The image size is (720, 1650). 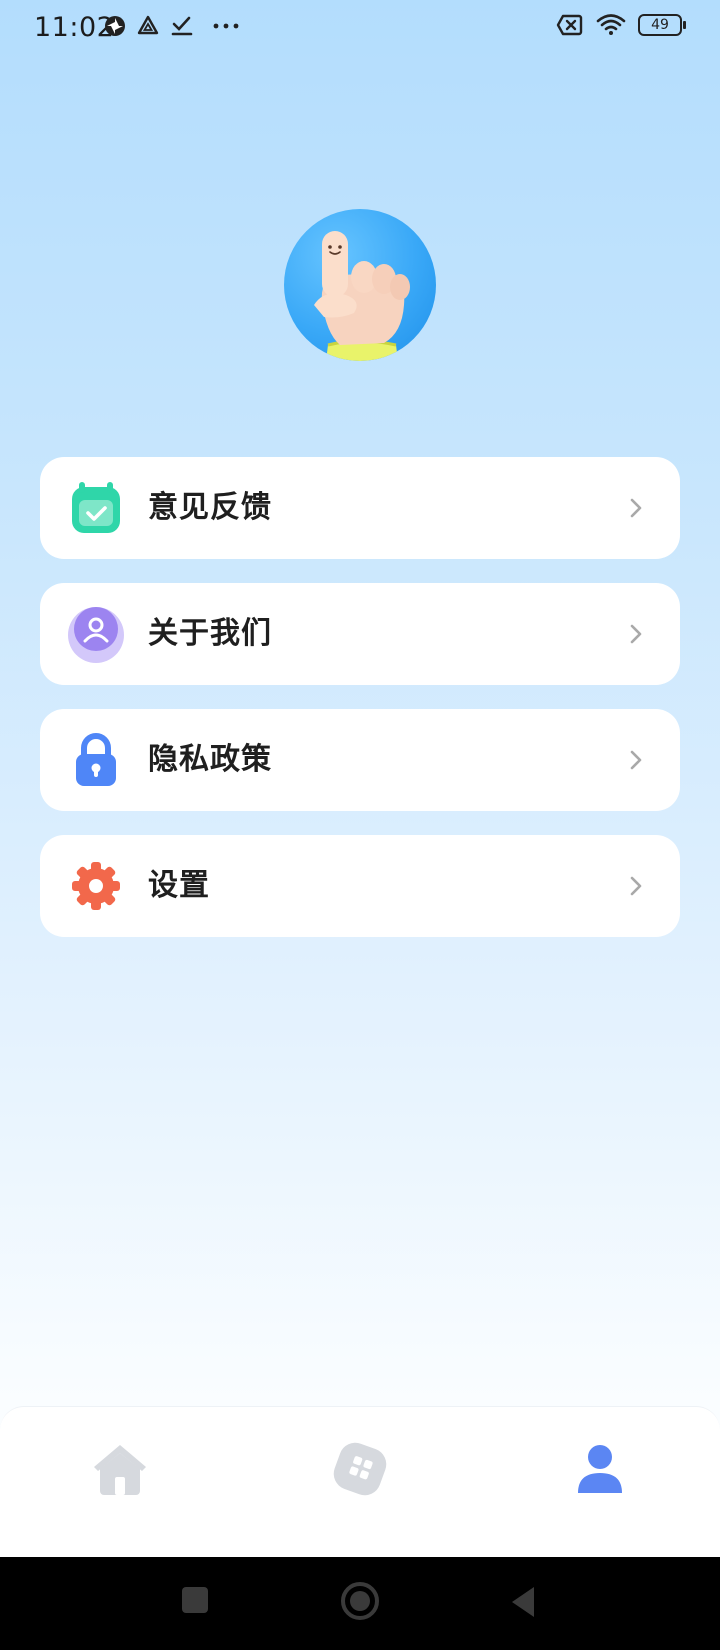 I want to click on menu-item-label: 意见反馈, so click(x=210, y=507).